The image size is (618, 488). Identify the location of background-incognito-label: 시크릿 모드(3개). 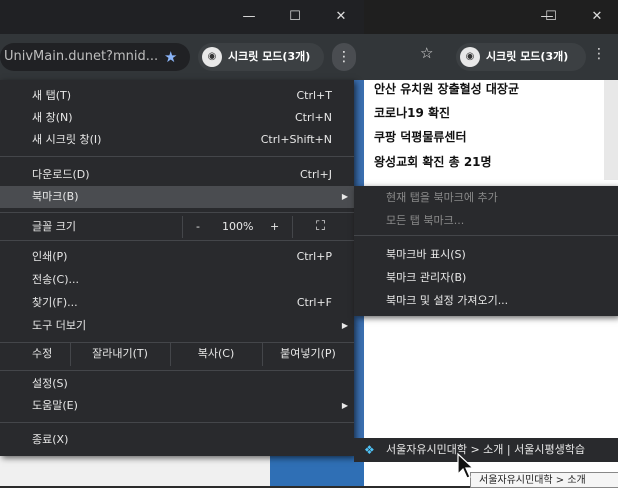
(527, 56).